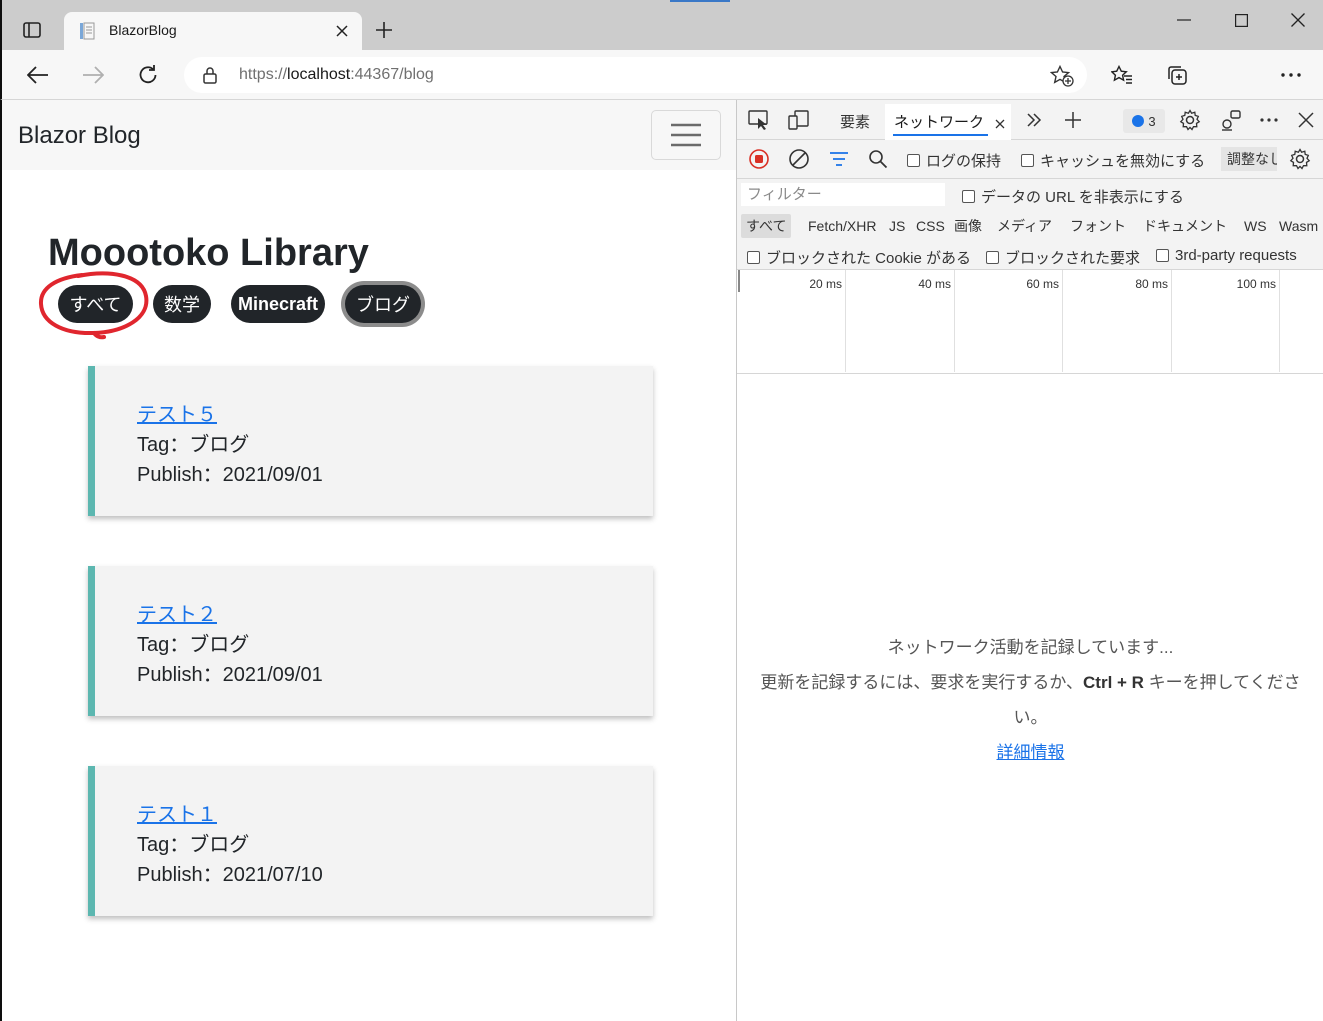 Image resolution: width=1323 pixels, height=1021 pixels. Describe the element at coordinates (1138, 121) in the screenshot. I see `issues-icon` at that location.